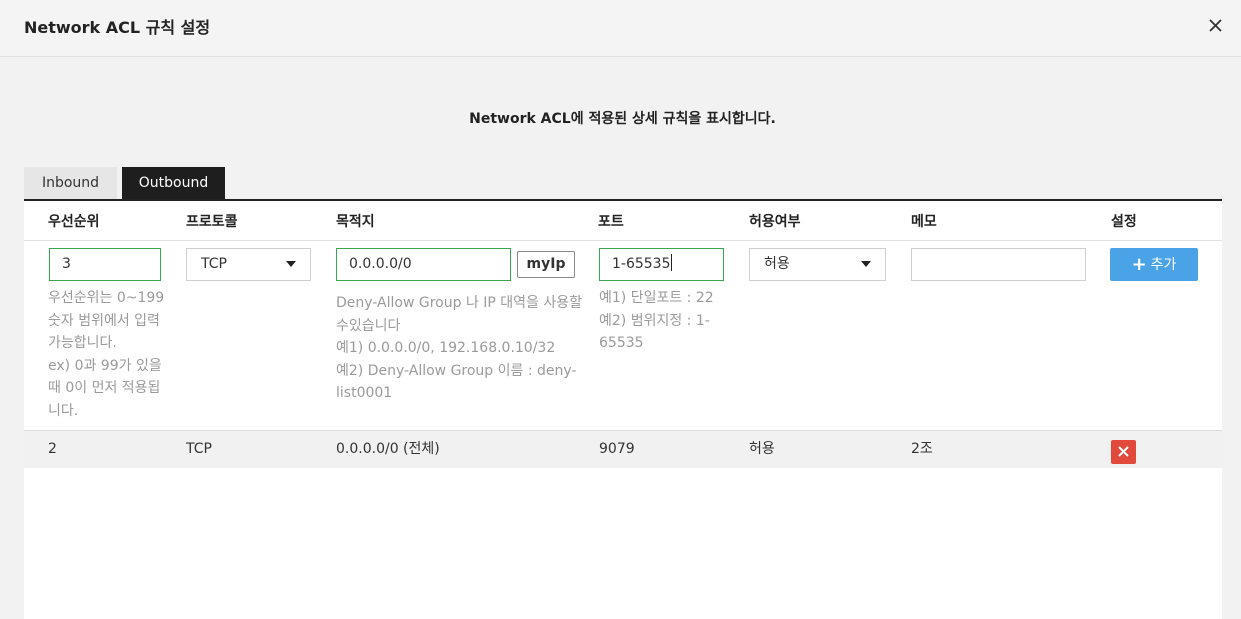 This screenshot has width=1241, height=619. I want to click on header-protocol: 프로토콜, so click(212, 222).